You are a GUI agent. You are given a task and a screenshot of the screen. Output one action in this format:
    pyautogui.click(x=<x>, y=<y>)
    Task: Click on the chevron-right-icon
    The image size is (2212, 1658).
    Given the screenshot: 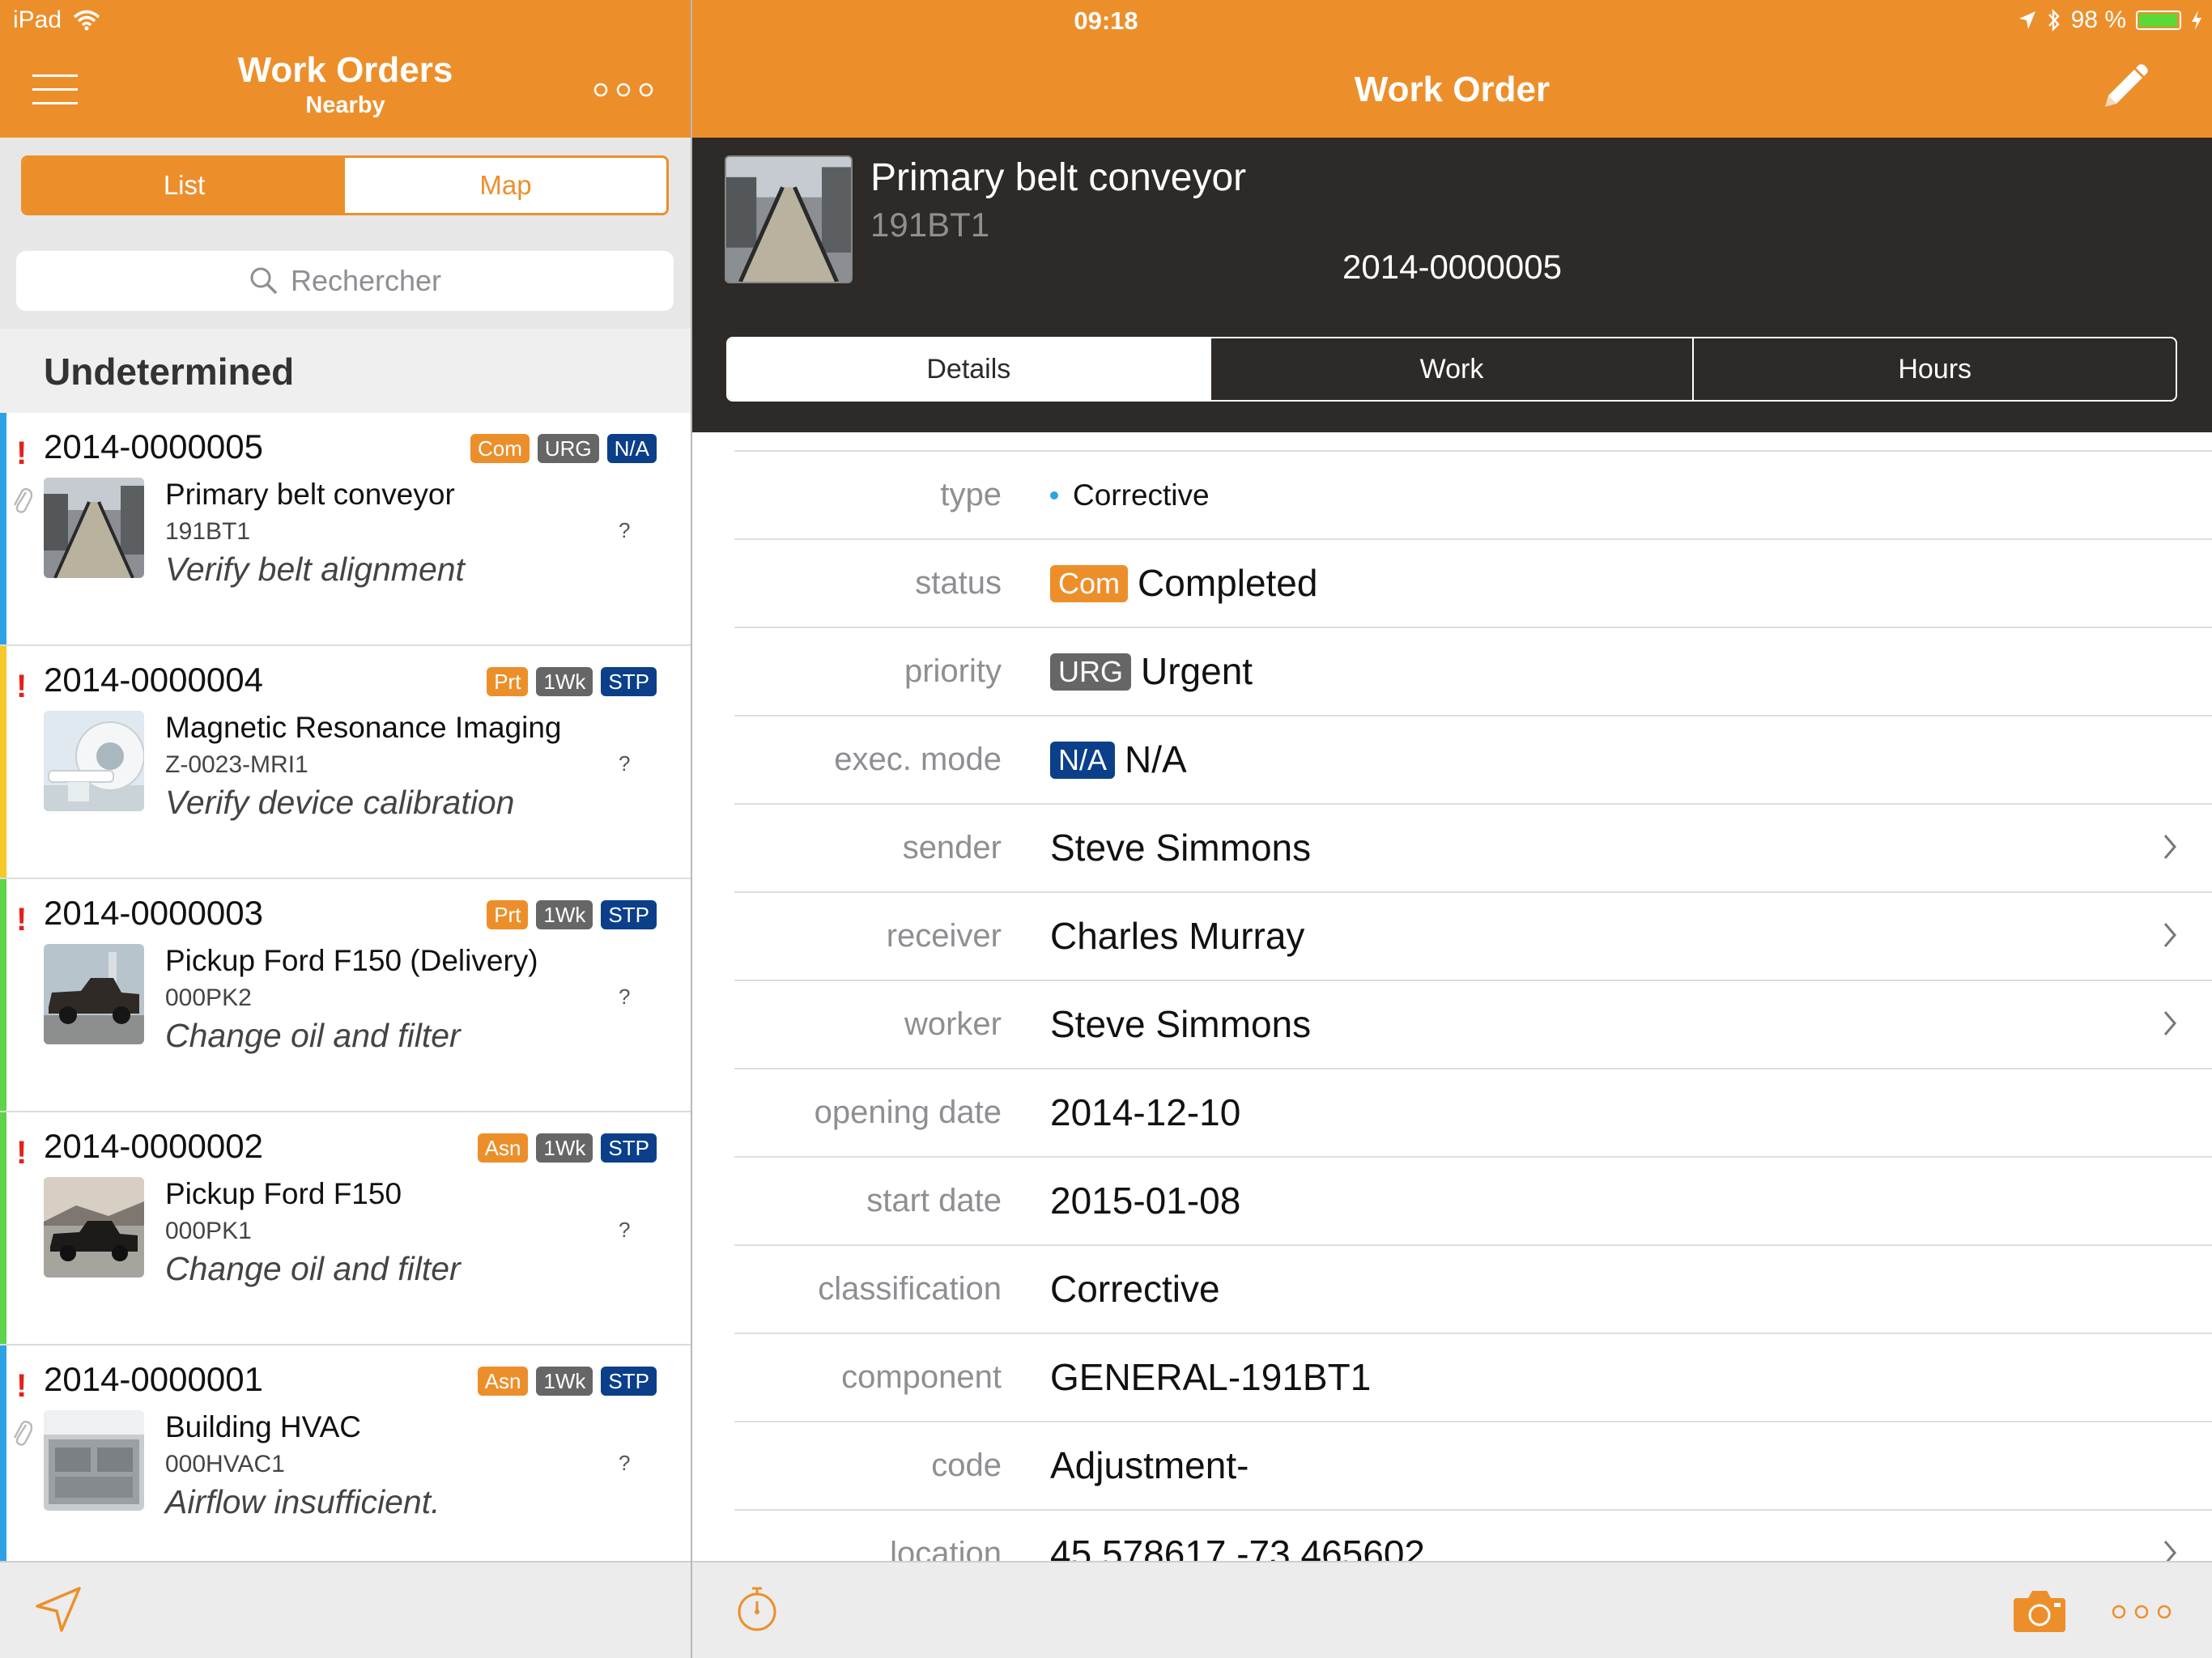 What is the action you would take?
    pyautogui.click(x=2169, y=935)
    